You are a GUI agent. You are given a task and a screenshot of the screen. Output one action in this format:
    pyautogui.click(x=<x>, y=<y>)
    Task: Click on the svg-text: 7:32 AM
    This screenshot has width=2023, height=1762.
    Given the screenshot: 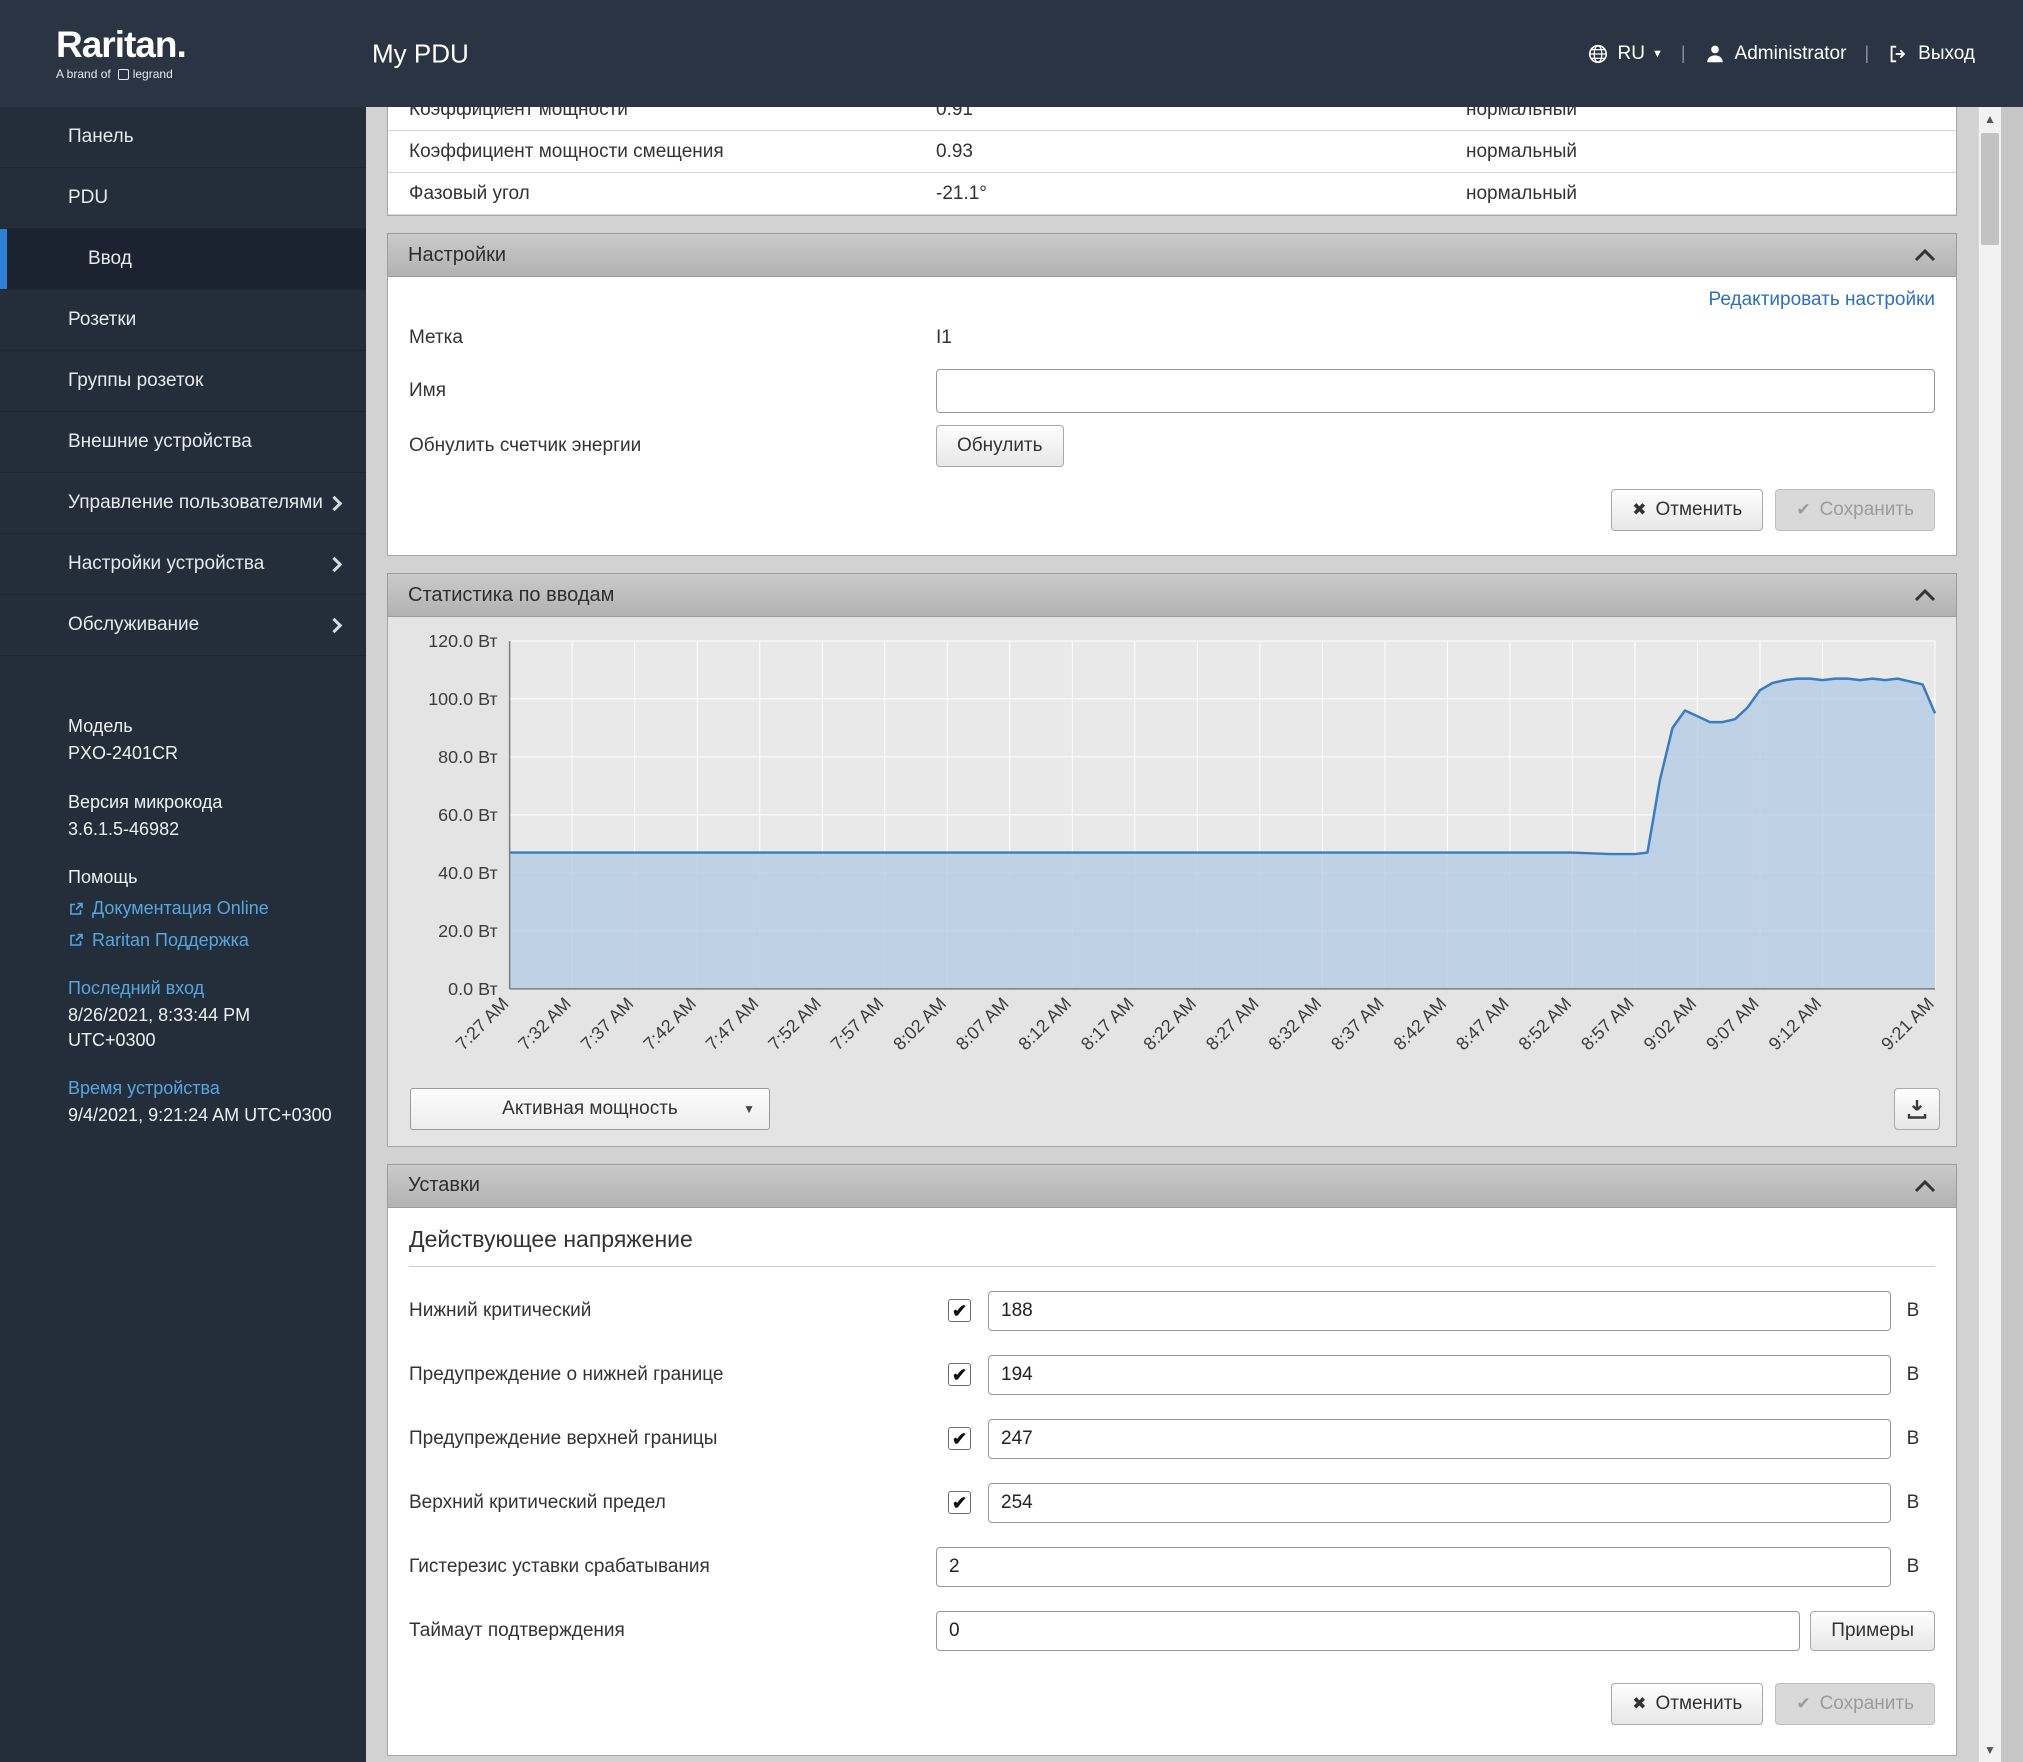 What is the action you would take?
    pyautogui.click(x=544, y=1023)
    